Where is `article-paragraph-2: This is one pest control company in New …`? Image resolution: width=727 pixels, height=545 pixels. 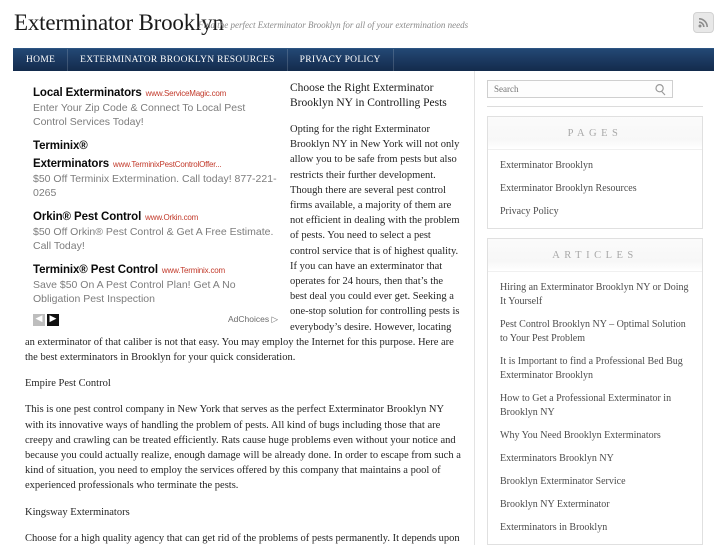
article-paragraph-2: This is one pest control company in New … is located at coordinates (243, 448).